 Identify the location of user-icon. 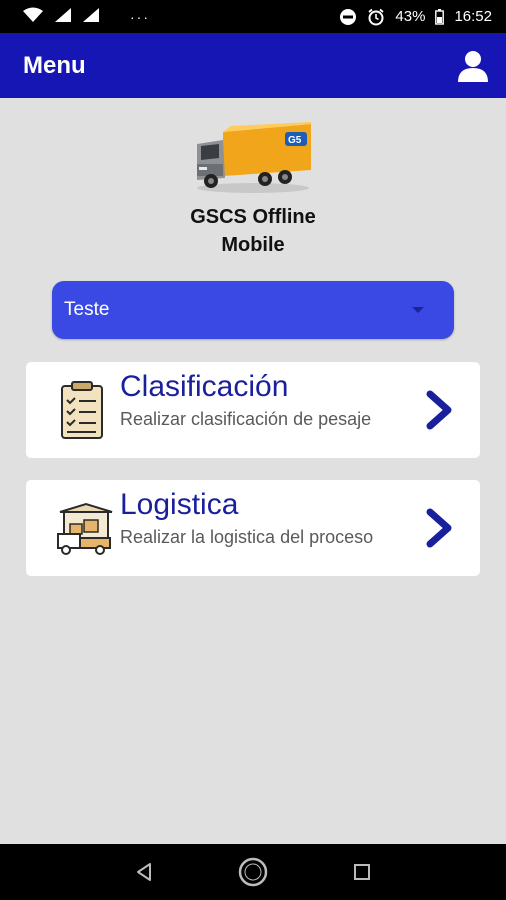
(473, 66).